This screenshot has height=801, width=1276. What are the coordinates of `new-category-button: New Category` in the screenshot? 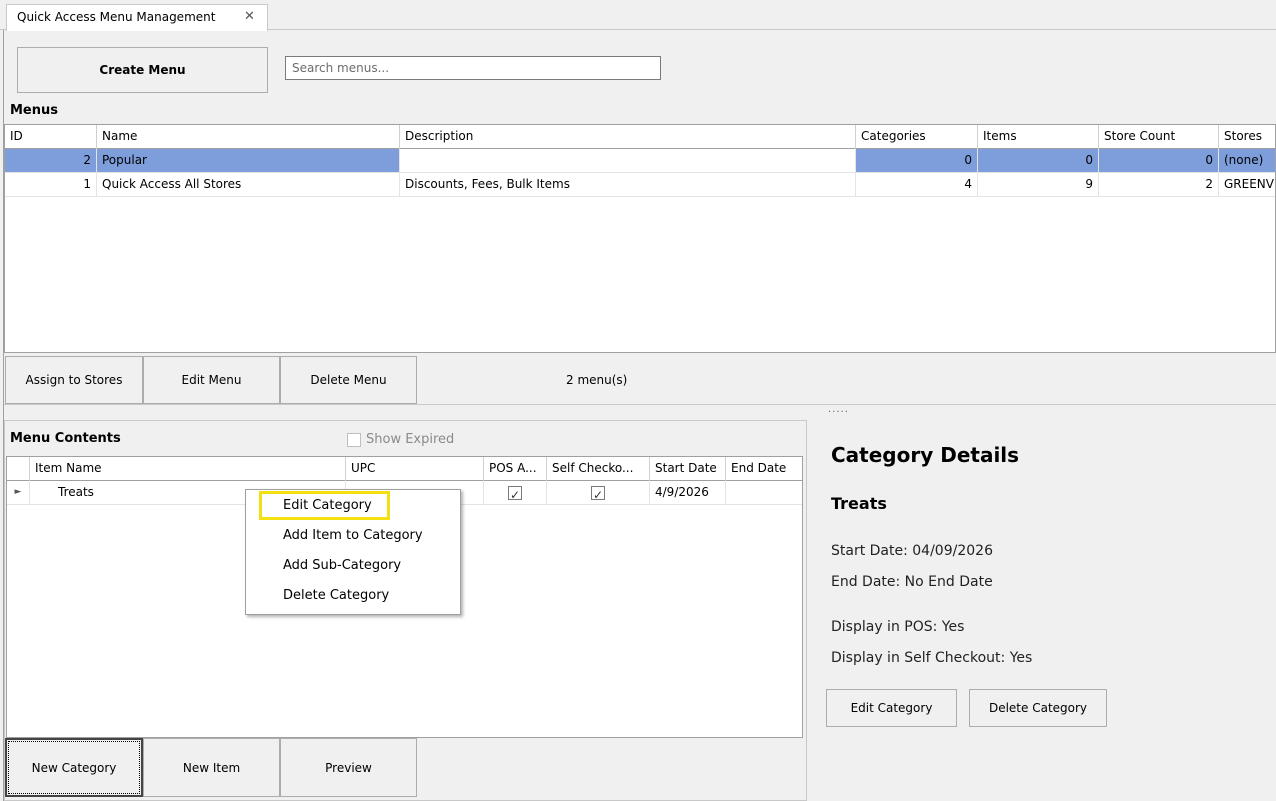 It's located at (74, 767).